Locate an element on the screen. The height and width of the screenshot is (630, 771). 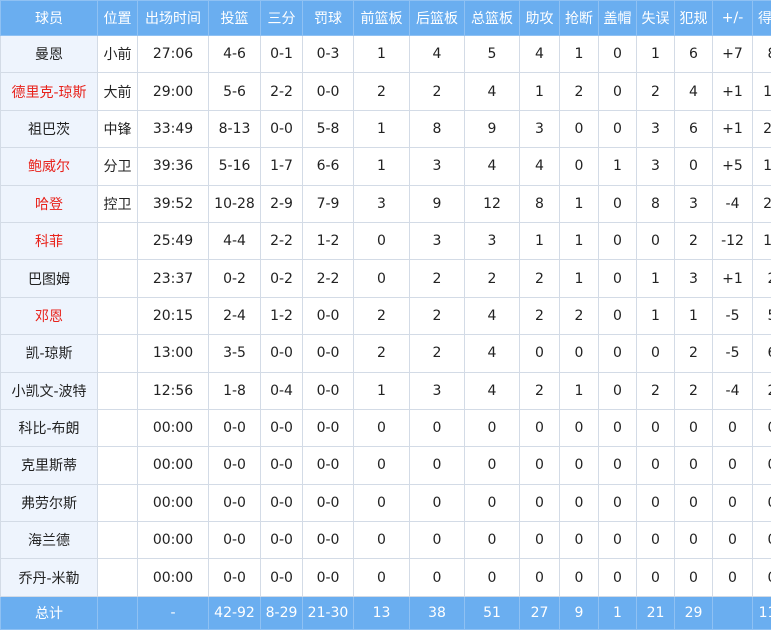
stat-cell: 5-16 is located at coordinates (235, 166).